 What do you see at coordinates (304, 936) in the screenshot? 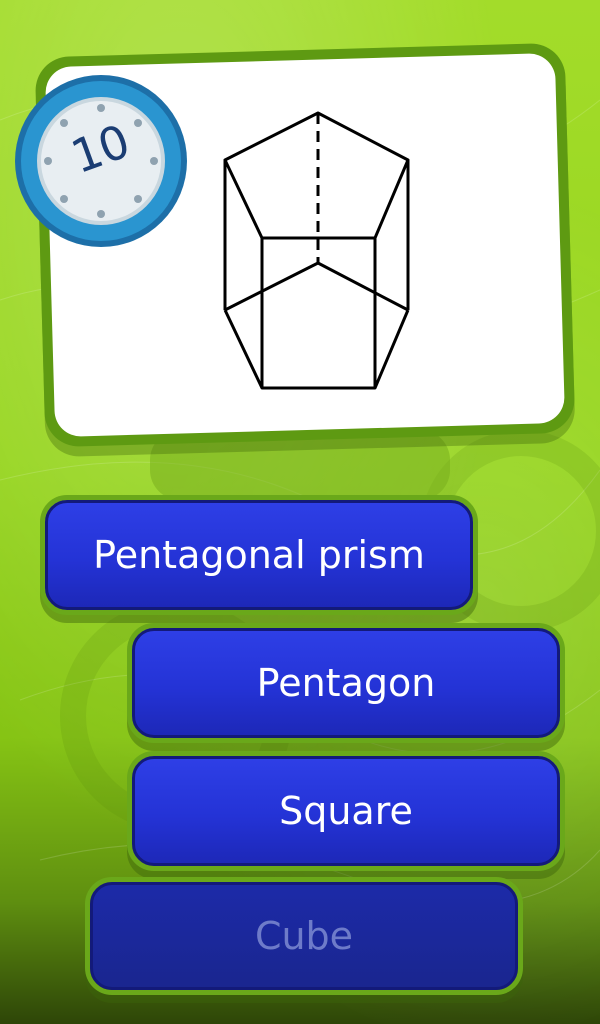
I see `answer-button-cube: Cube` at bounding box center [304, 936].